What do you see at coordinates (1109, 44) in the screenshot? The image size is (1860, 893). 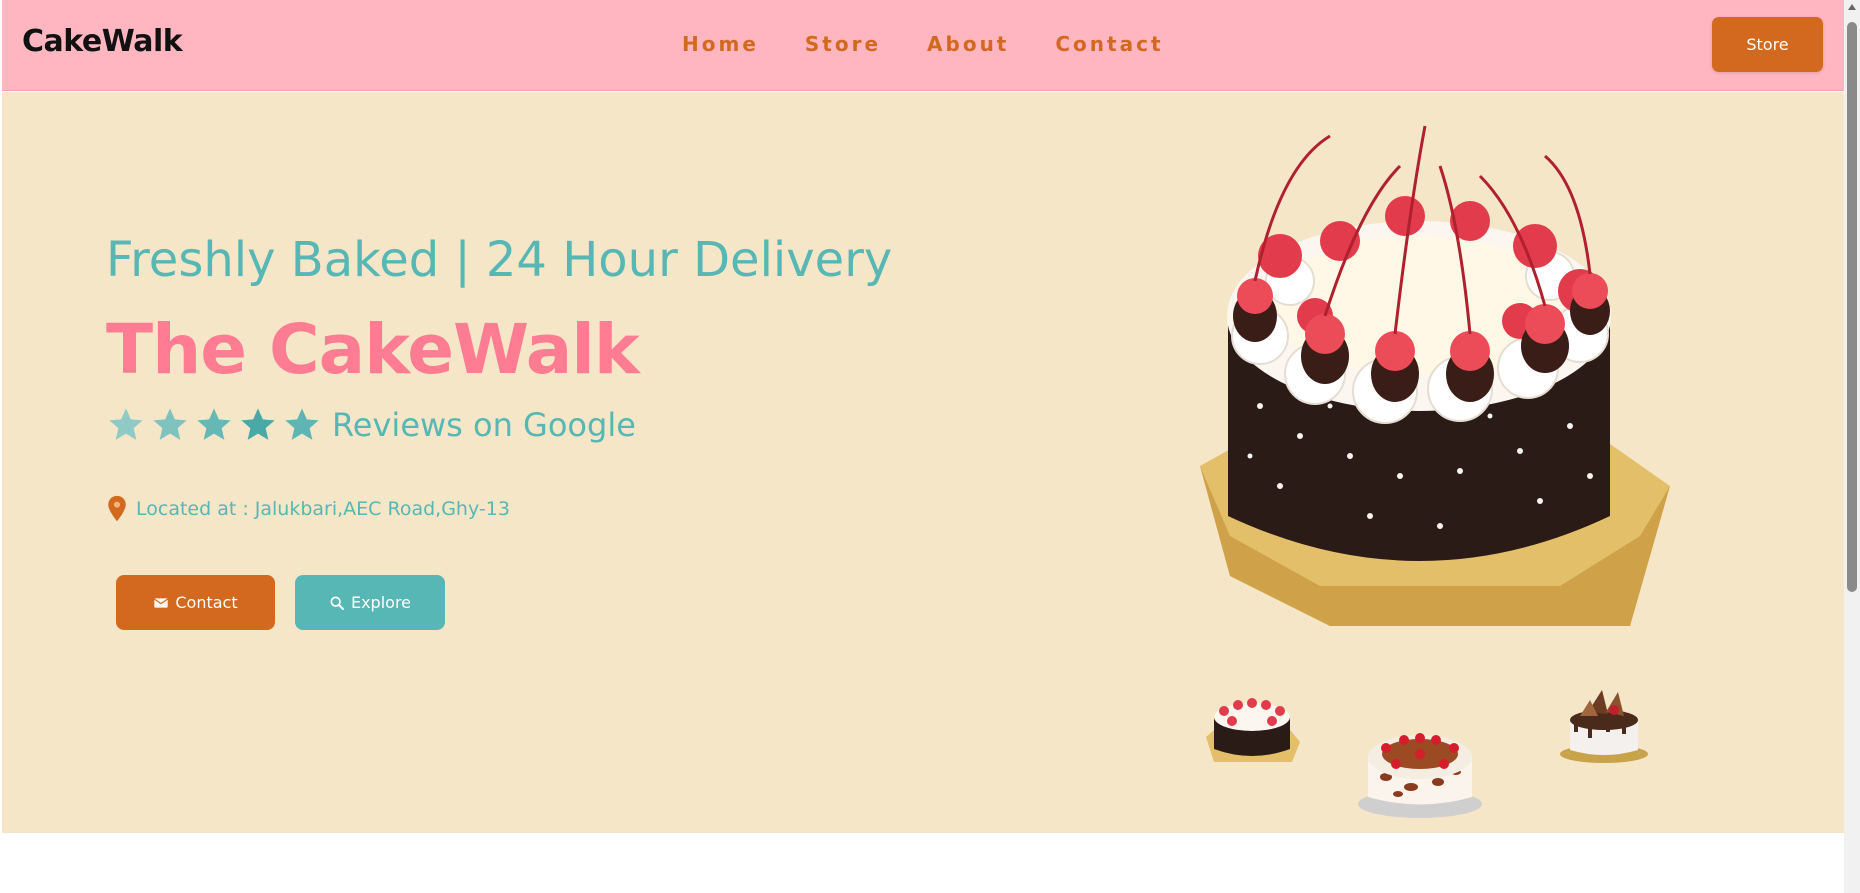 I see `nav-contact: Contact` at bounding box center [1109, 44].